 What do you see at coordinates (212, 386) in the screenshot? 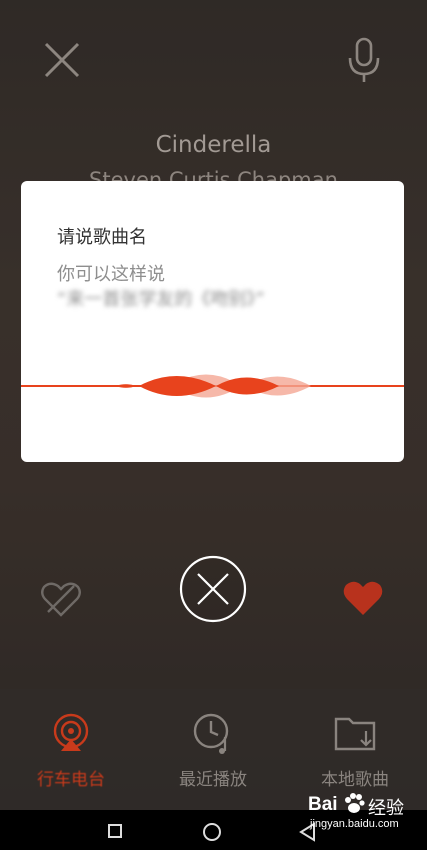
I see `voice-waveform` at bounding box center [212, 386].